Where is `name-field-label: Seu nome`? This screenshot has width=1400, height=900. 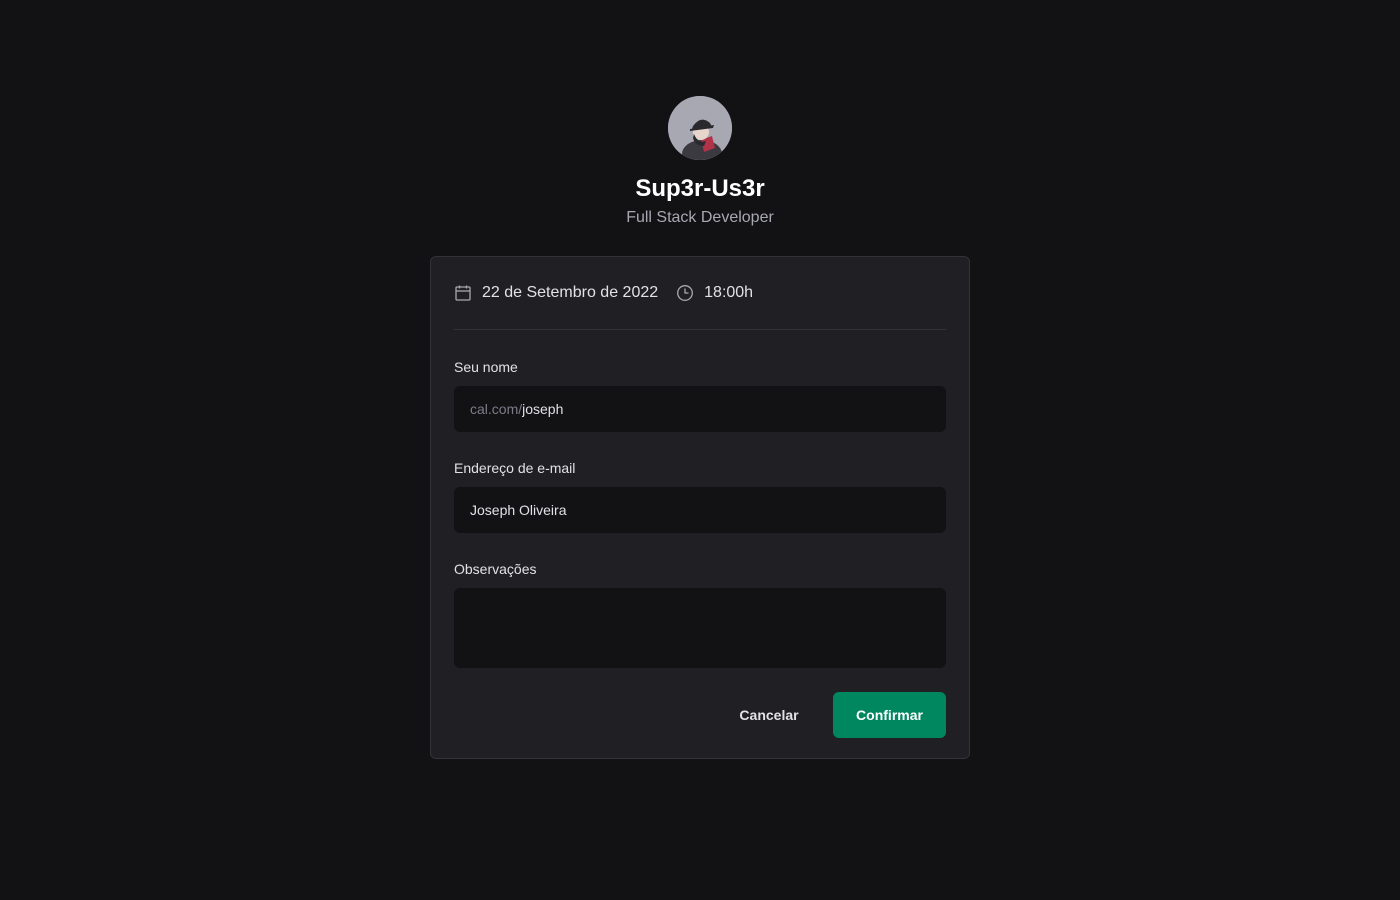 name-field-label: Seu nome is located at coordinates (486, 367).